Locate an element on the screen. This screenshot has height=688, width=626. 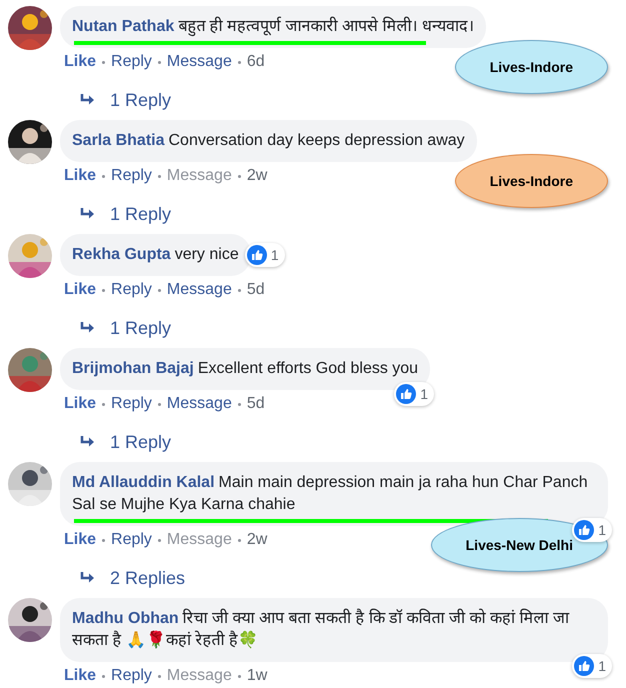
timestamp: 1w is located at coordinates (257, 676).